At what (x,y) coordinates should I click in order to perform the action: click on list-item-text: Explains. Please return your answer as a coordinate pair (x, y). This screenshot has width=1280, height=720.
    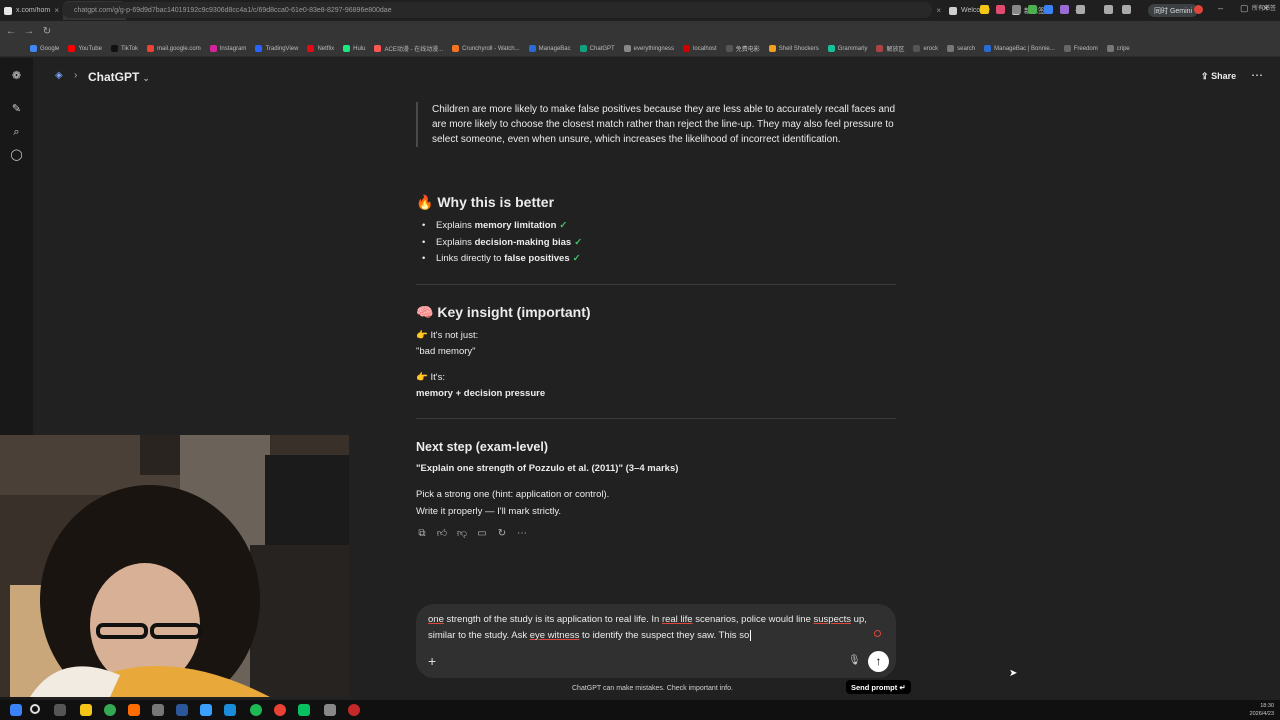
    Looking at the image, I should click on (455, 225).